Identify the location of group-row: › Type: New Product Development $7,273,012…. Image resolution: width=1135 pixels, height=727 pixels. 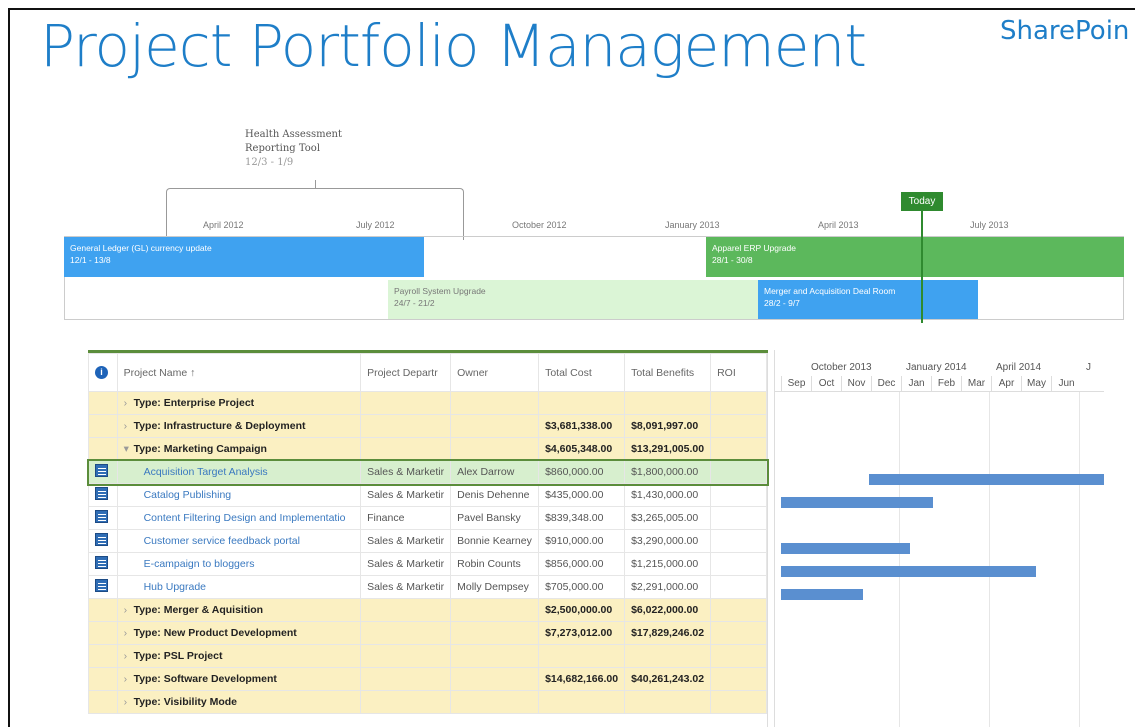
(427, 633).